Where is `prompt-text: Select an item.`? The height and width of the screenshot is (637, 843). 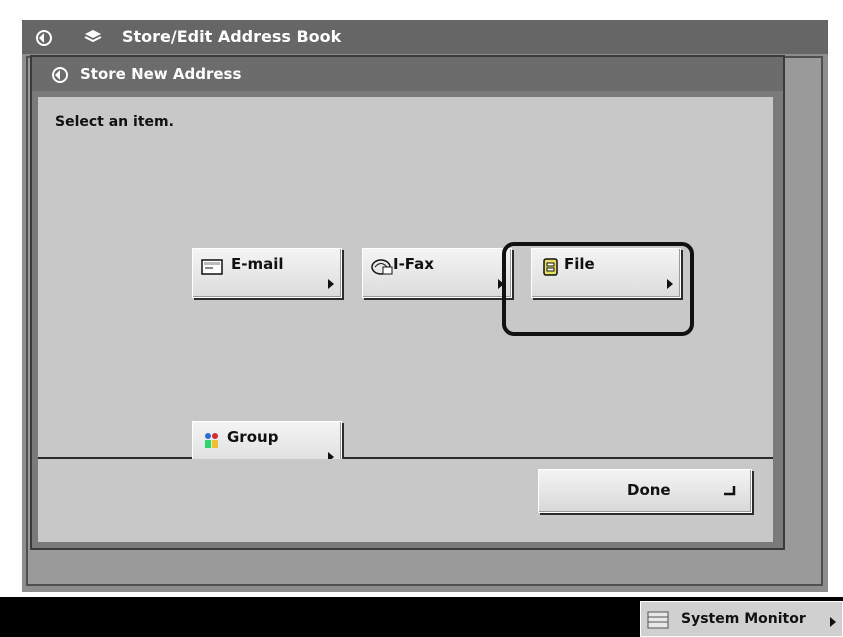 prompt-text: Select an item. is located at coordinates (114, 122).